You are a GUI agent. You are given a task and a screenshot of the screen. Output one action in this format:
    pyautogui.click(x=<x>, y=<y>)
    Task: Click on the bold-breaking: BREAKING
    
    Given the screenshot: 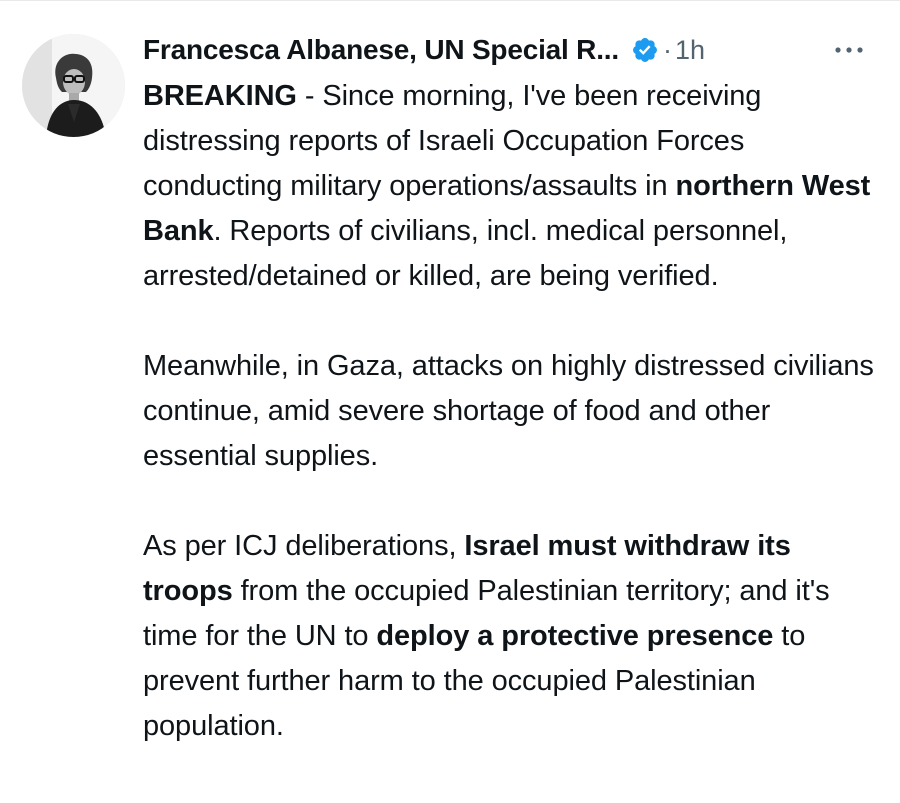 What is the action you would take?
    pyautogui.click(x=220, y=96)
    